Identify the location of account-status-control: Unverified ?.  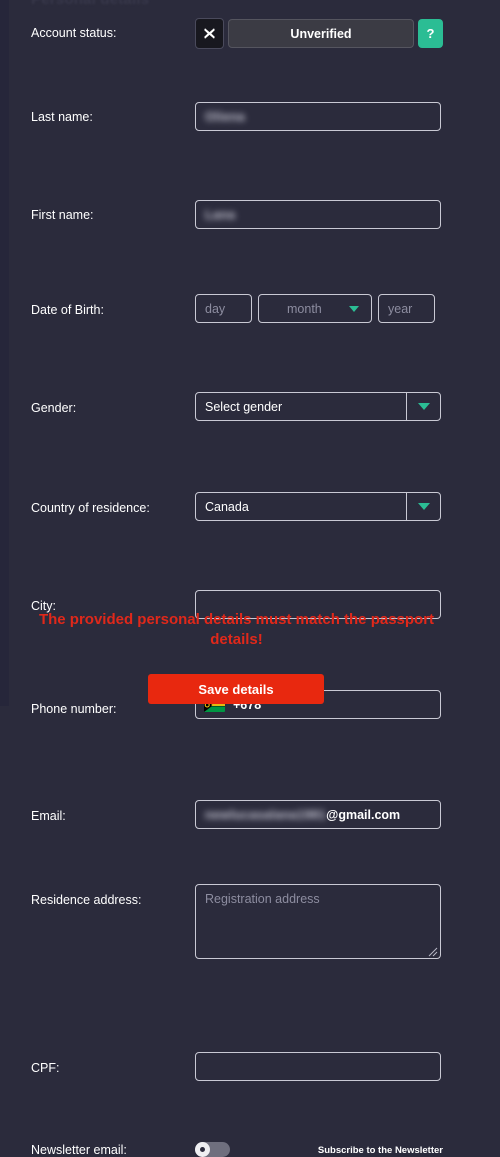
(319, 33).